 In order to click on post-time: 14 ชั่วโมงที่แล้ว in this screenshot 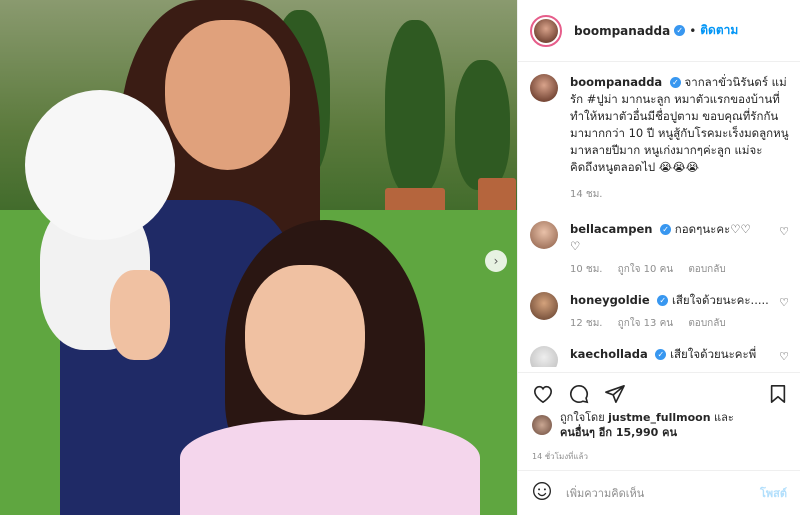, I will do `click(560, 456)`.